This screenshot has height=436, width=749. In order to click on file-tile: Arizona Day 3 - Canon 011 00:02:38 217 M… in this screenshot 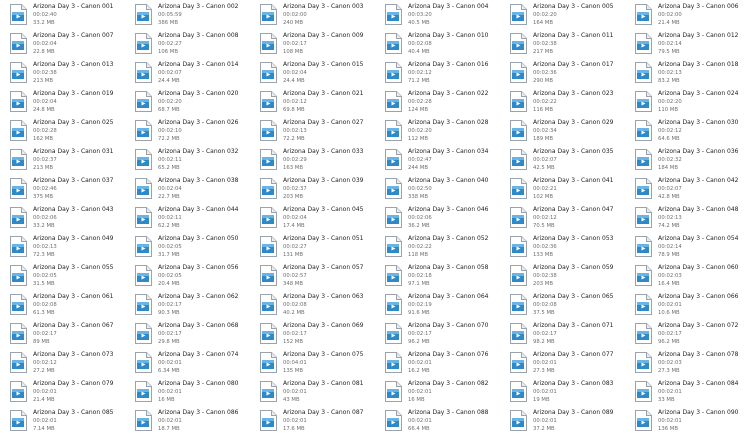, I will do `click(567, 44)`.